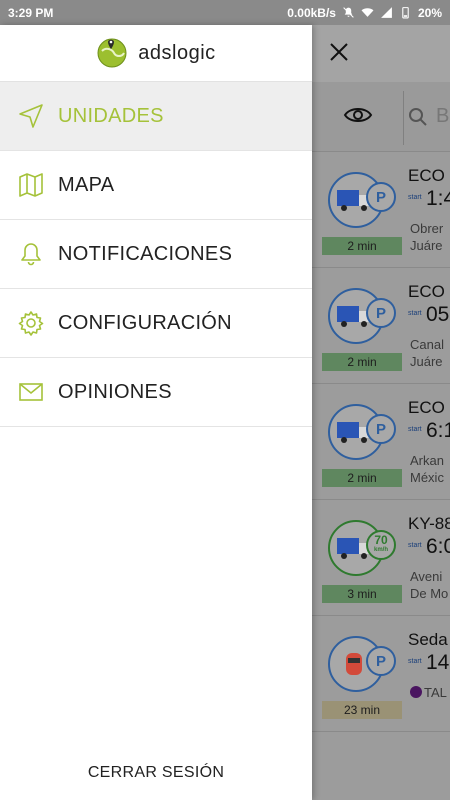 This screenshot has width=450, height=800. I want to click on map-icon, so click(31, 185).